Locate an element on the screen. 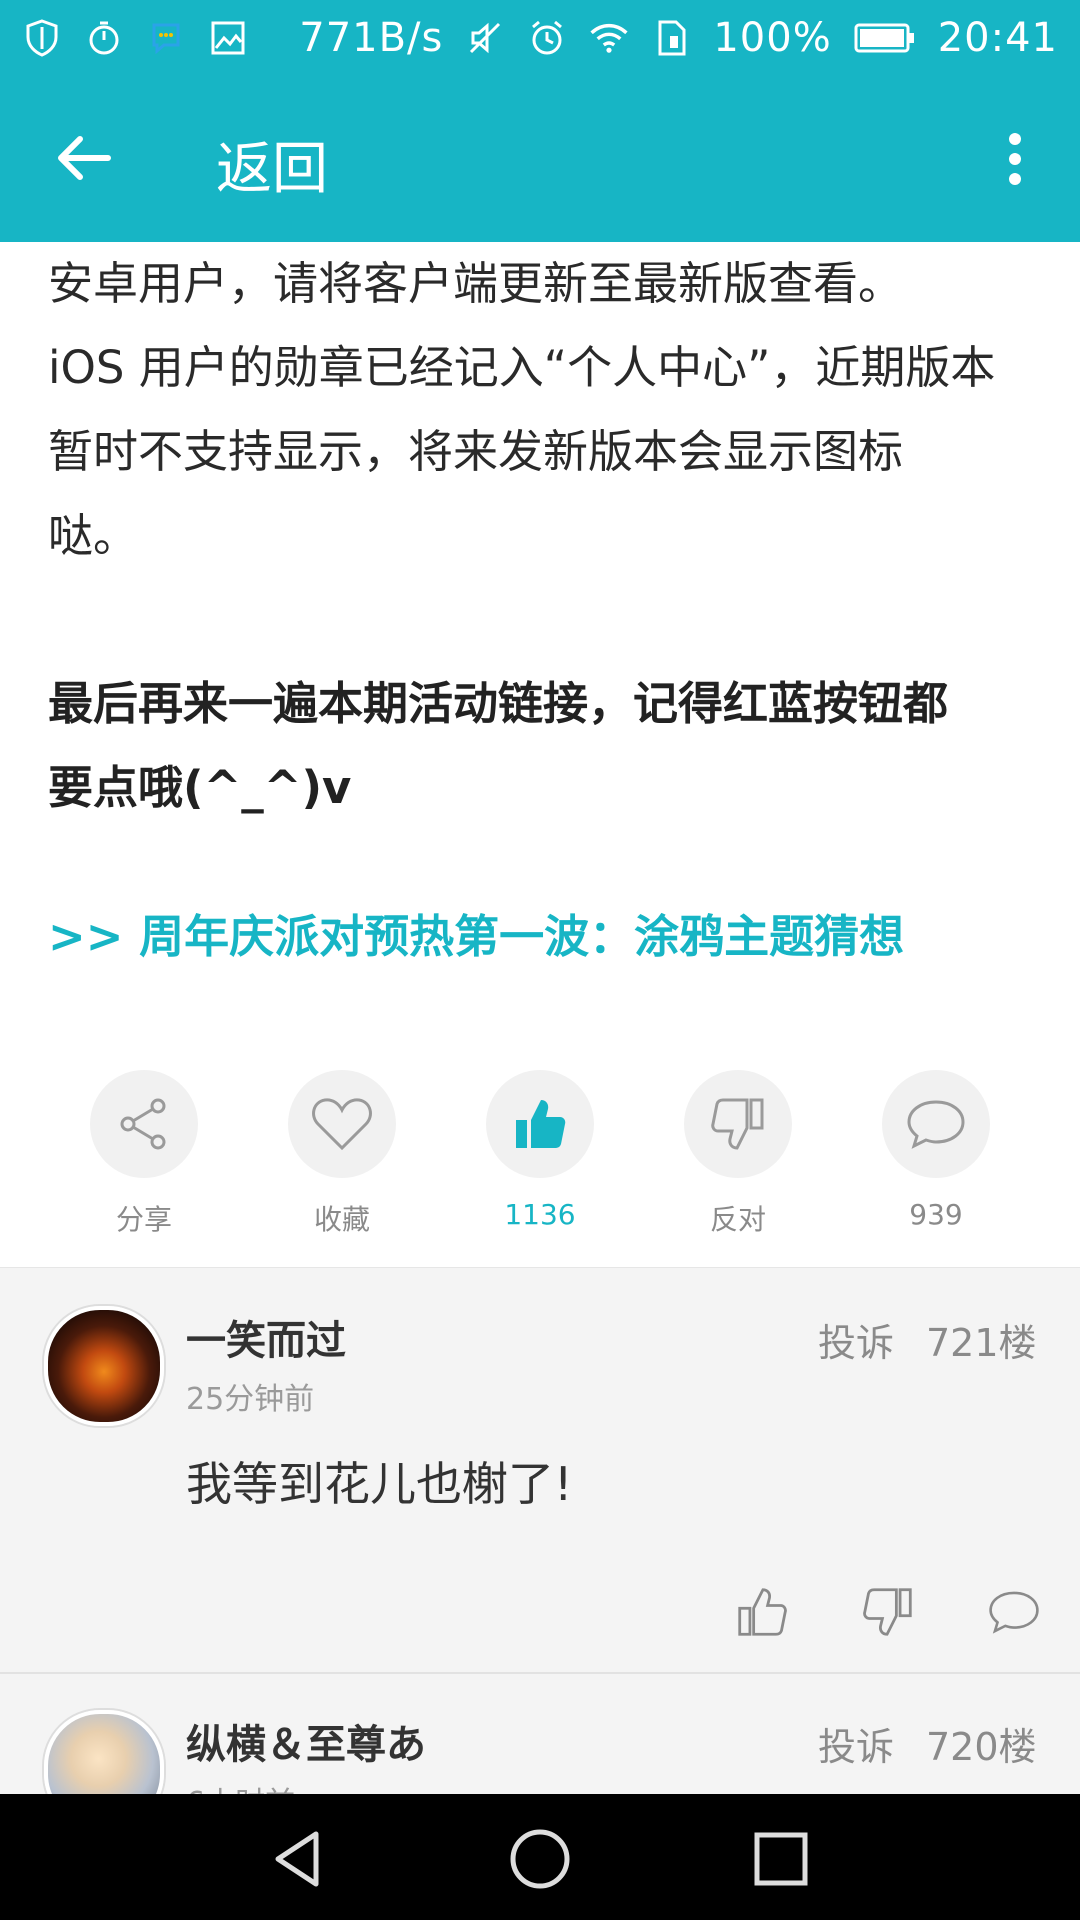  network-speed: 771B/s is located at coordinates (371, 38).